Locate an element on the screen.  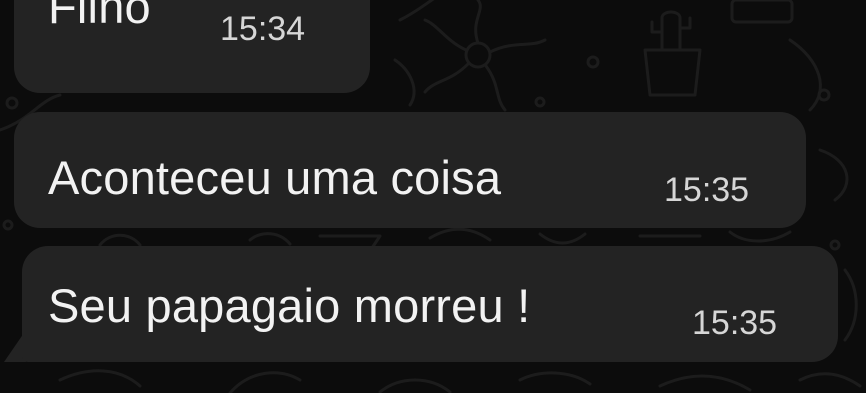
message-text: Filho is located at coordinates (99, 16).